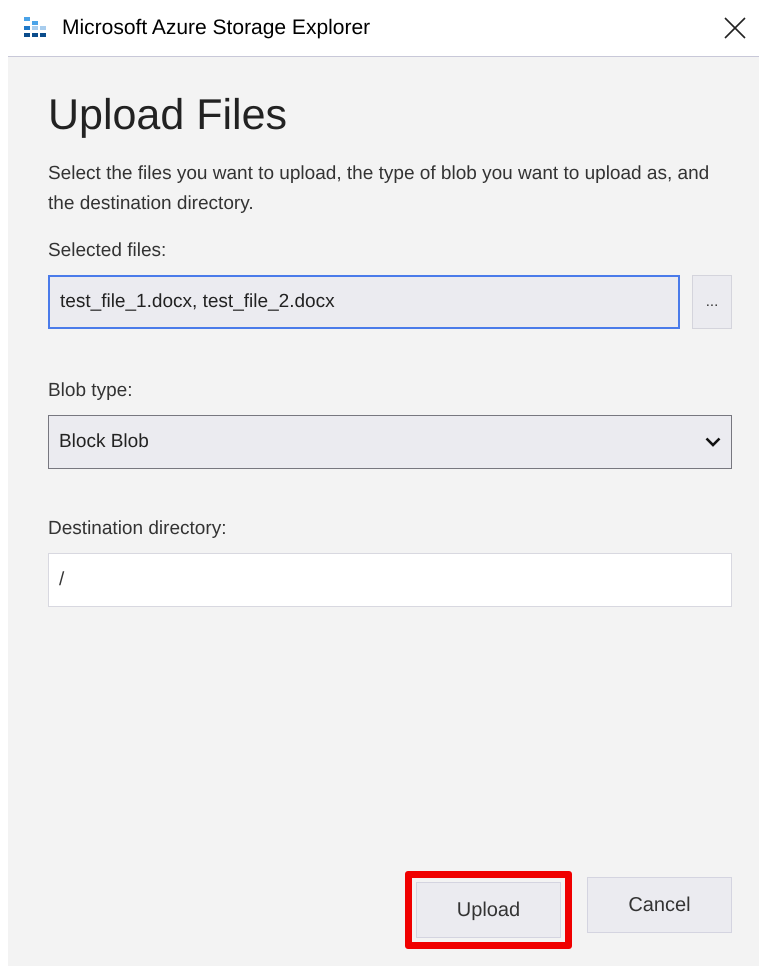 This screenshot has height=966, width=759. What do you see at coordinates (138, 529) in the screenshot?
I see `field-label: Destination directory:` at bounding box center [138, 529].